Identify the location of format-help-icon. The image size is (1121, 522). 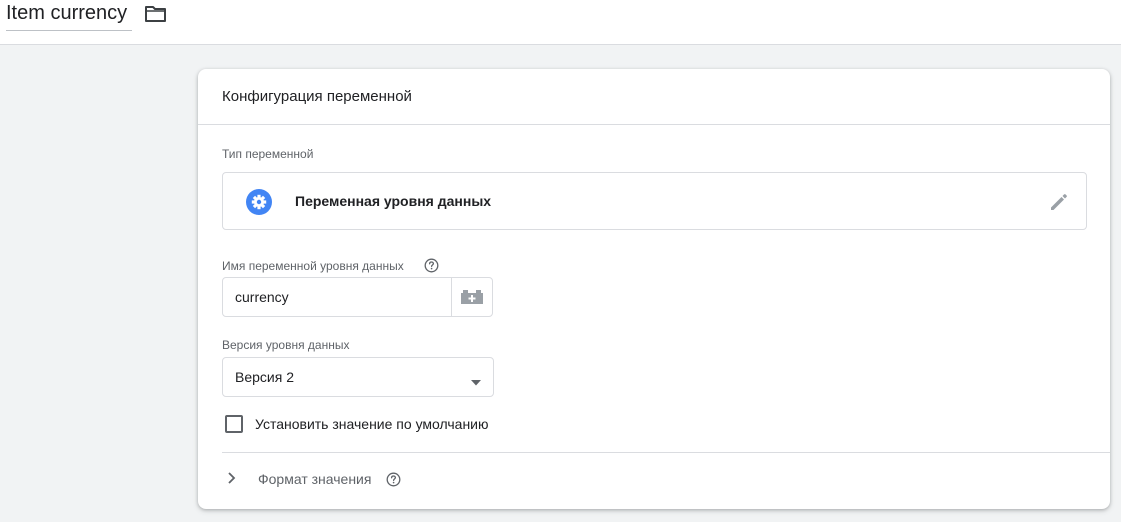
(393, 479).